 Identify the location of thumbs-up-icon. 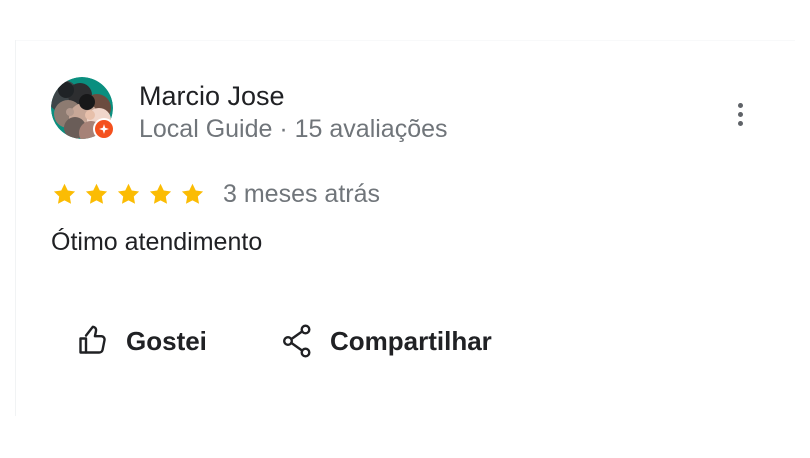
(92, 339).